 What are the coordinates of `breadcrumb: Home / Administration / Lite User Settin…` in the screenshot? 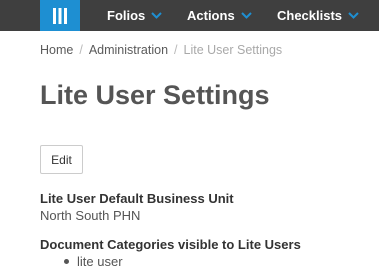 It's located at (161, 50).